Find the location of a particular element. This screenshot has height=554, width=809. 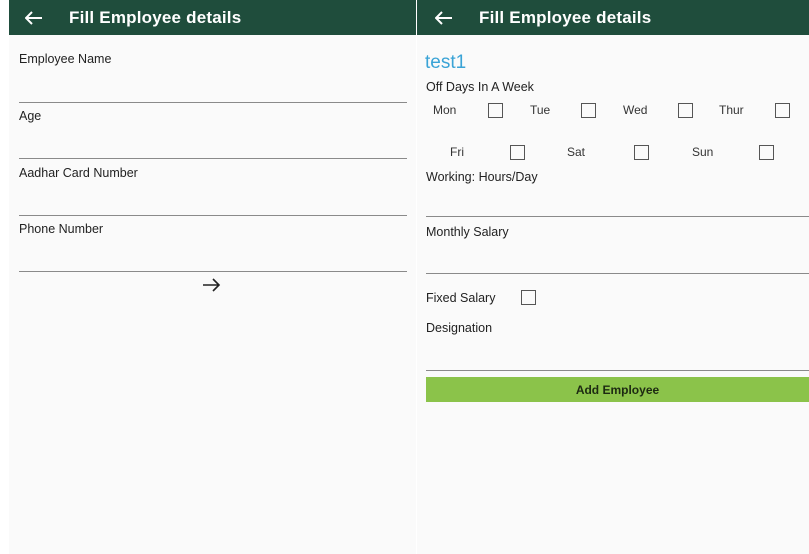

checkbox-sun is located at coordinates (766, 152).